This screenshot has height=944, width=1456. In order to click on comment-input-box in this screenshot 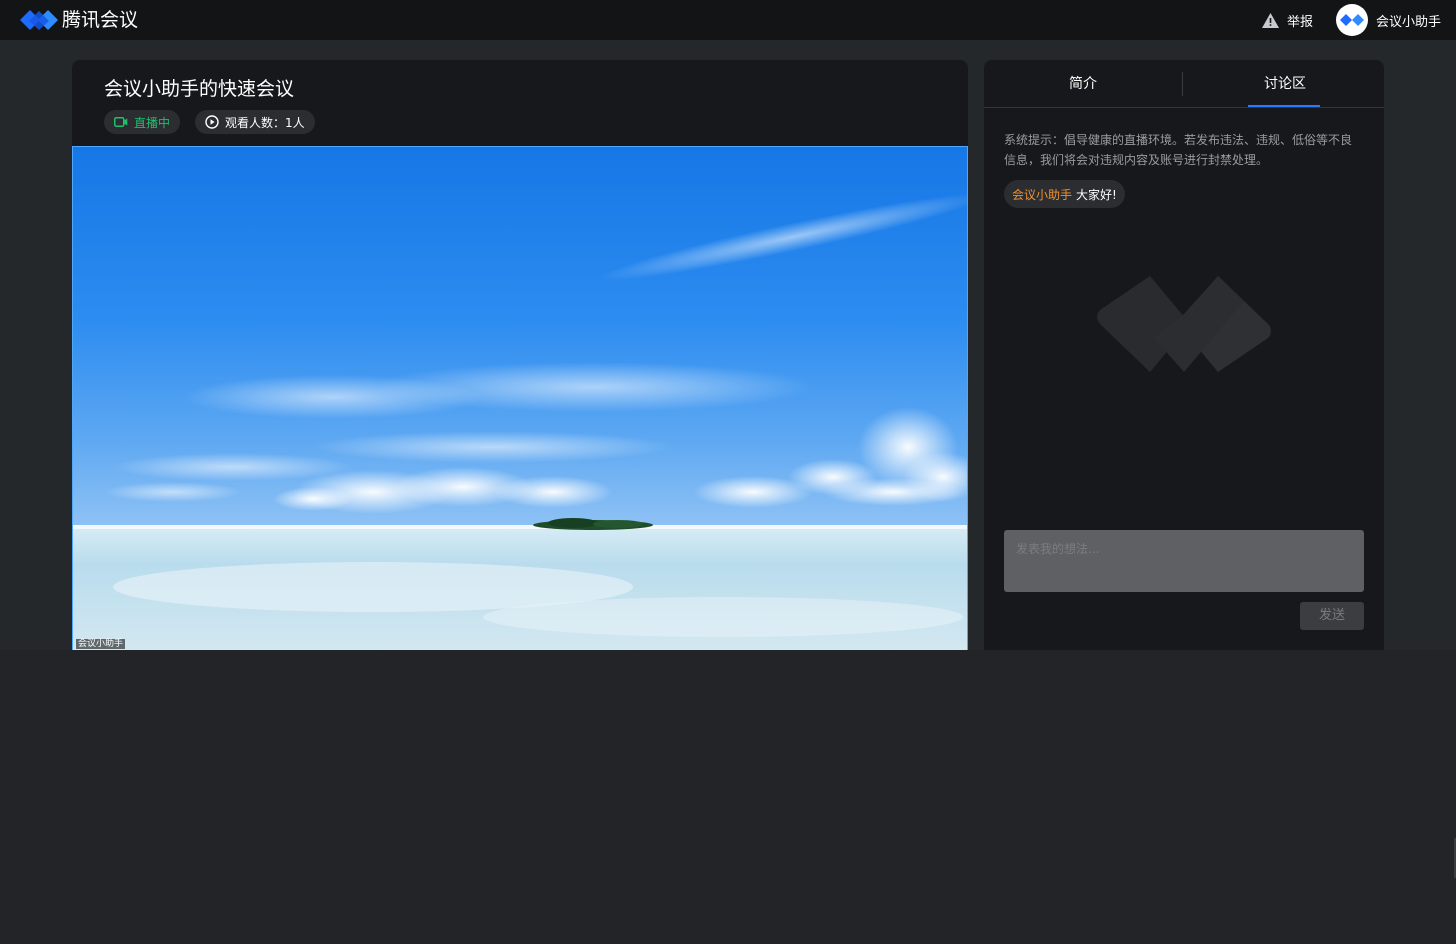, I will do `click(1184, 561)`.